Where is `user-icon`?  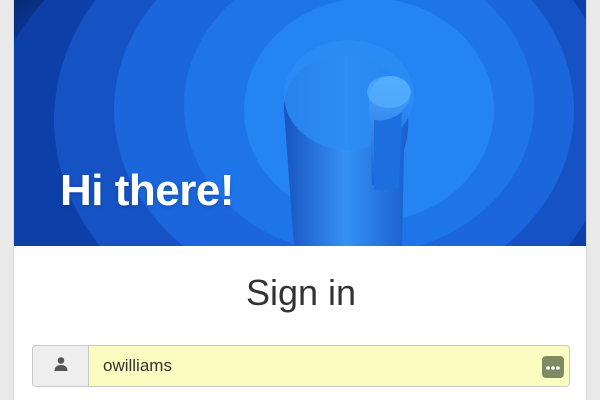
user-icon is located at coordinates (61, 366).